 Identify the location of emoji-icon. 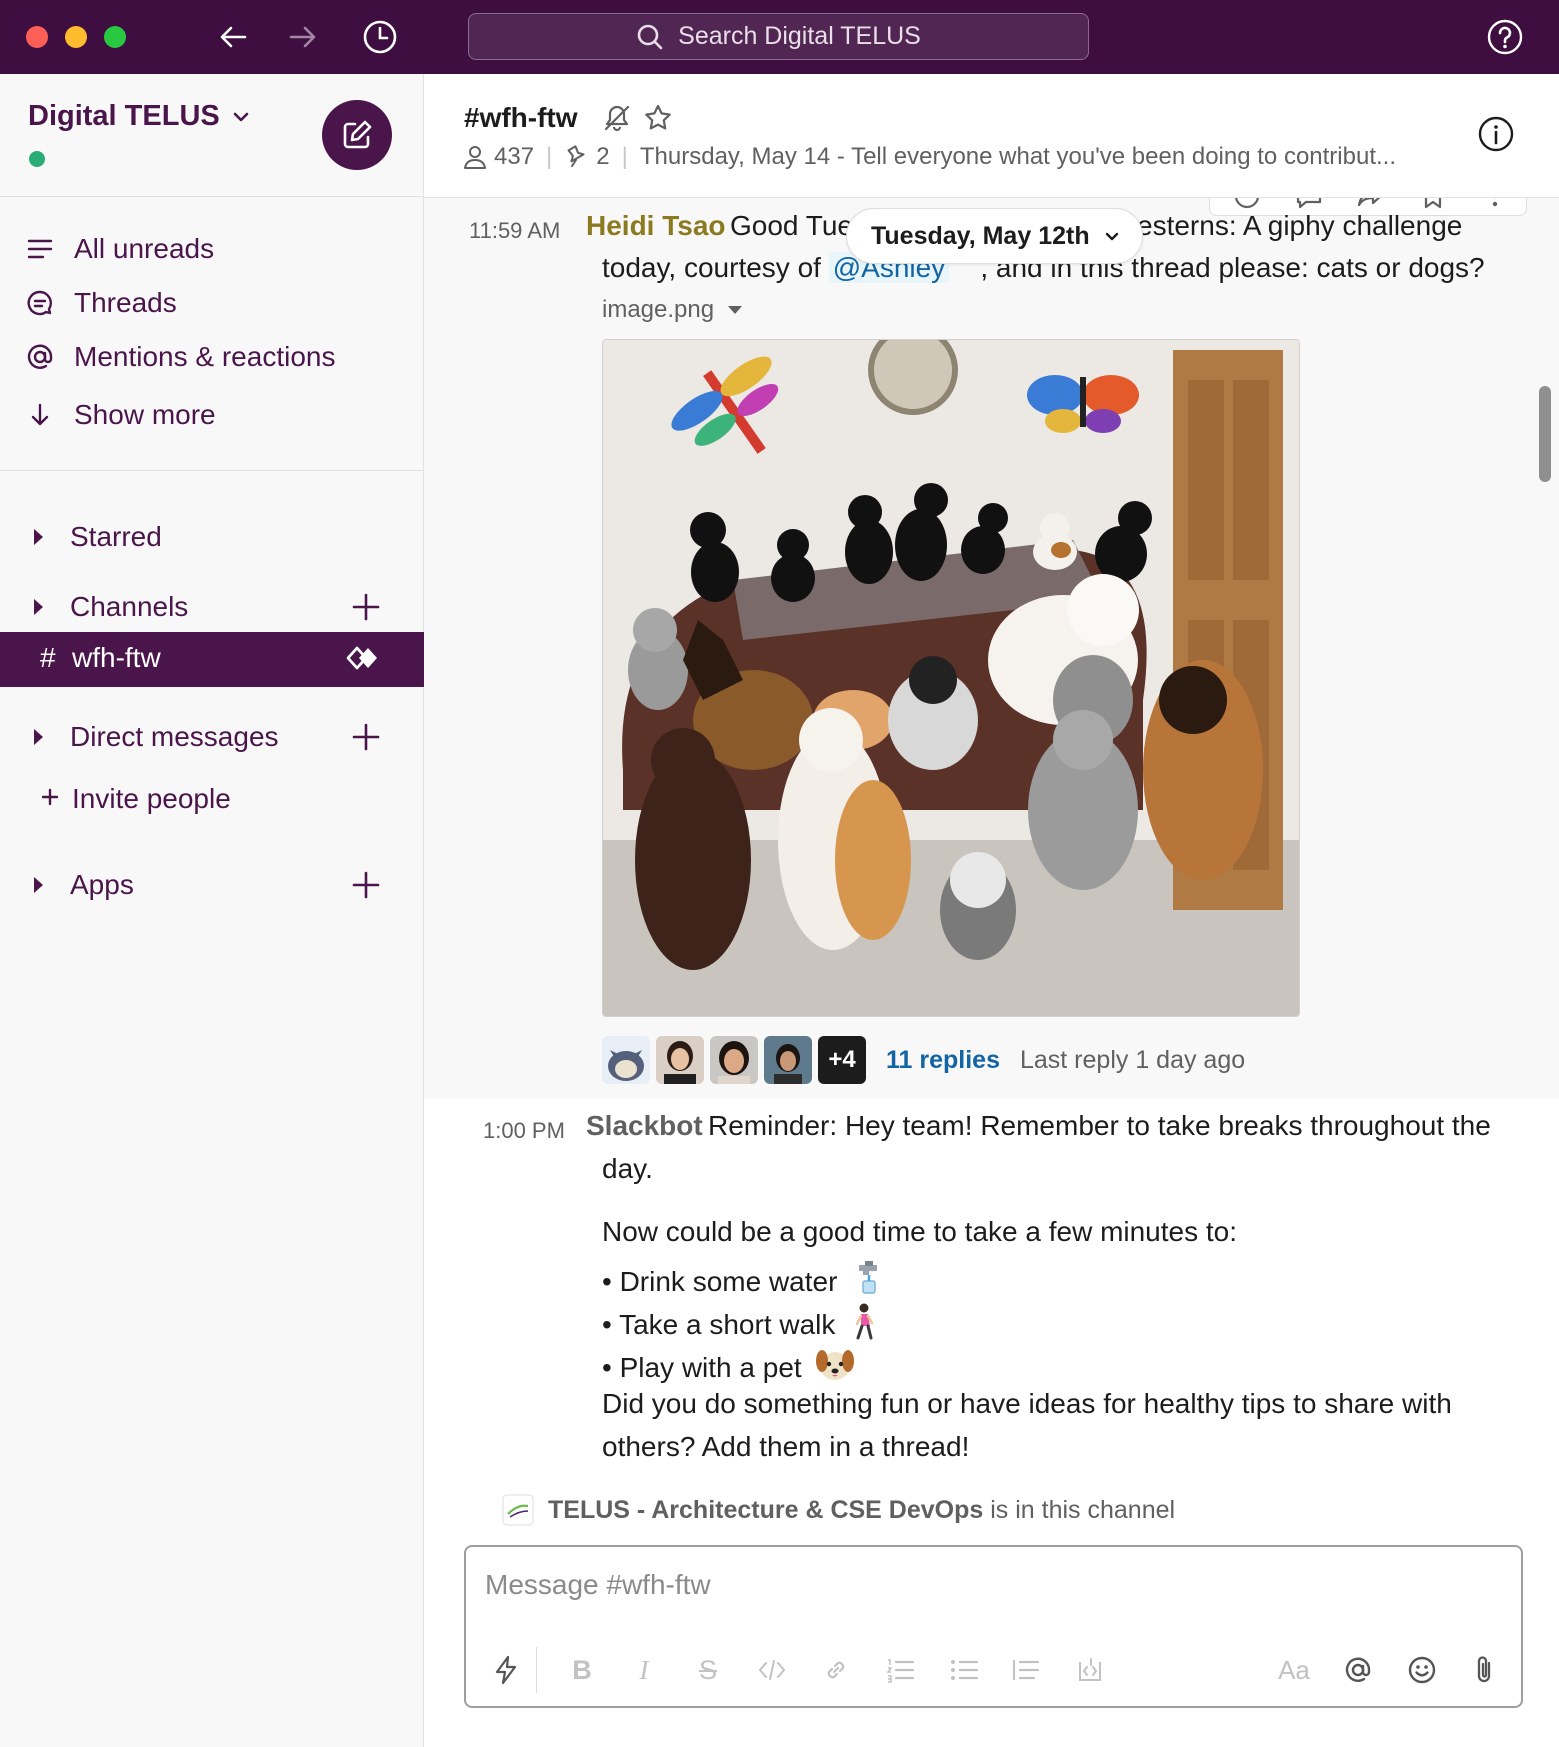
(1422, 1670).